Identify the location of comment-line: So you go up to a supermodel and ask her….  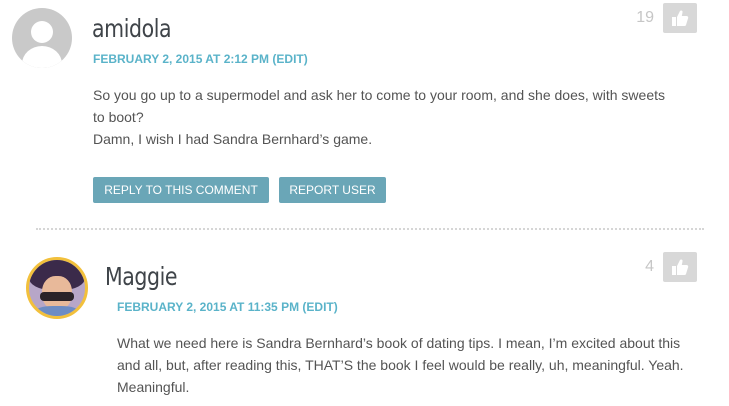
(379, 106).